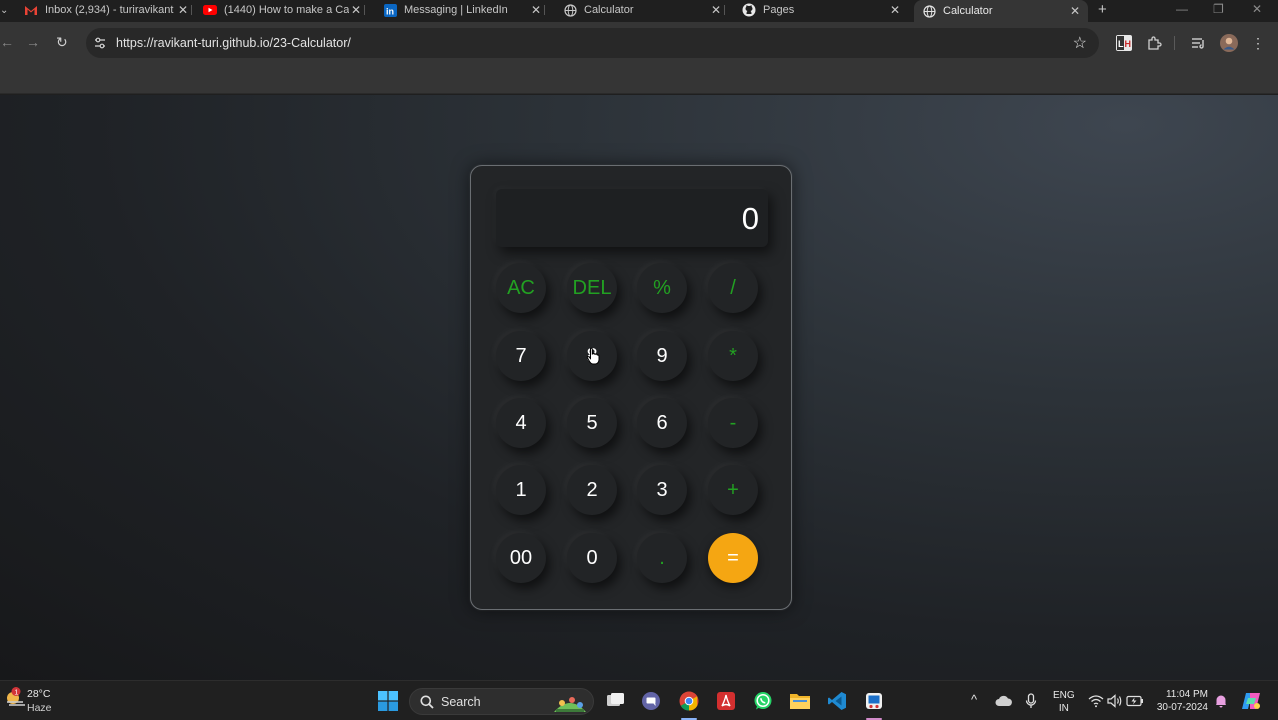 This screenshot has width=1278, height=720. I want to click on digit-9-button: 9, so click(662, 356).